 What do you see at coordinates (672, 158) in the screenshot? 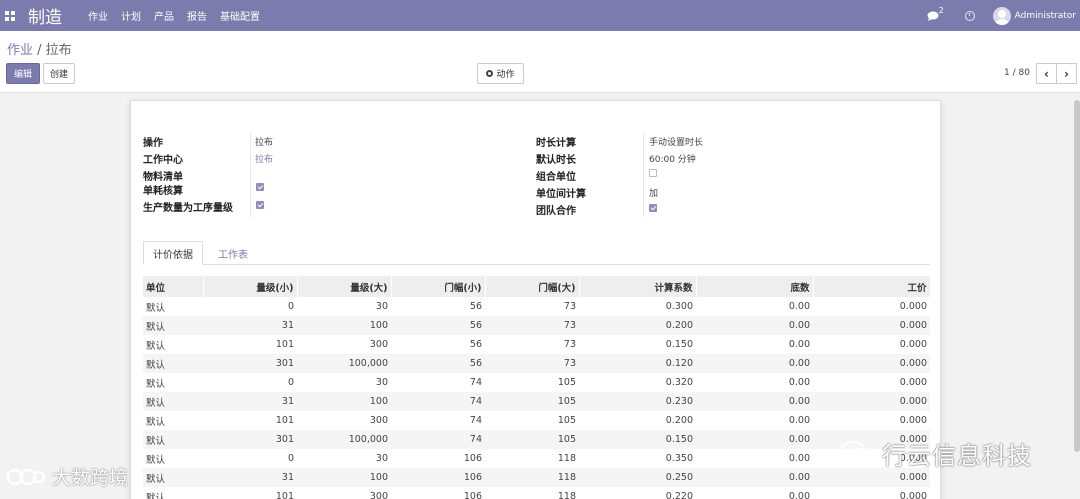
I see `field-value-default-duration: 60:00 分钟` at bounding box center [672, 158].